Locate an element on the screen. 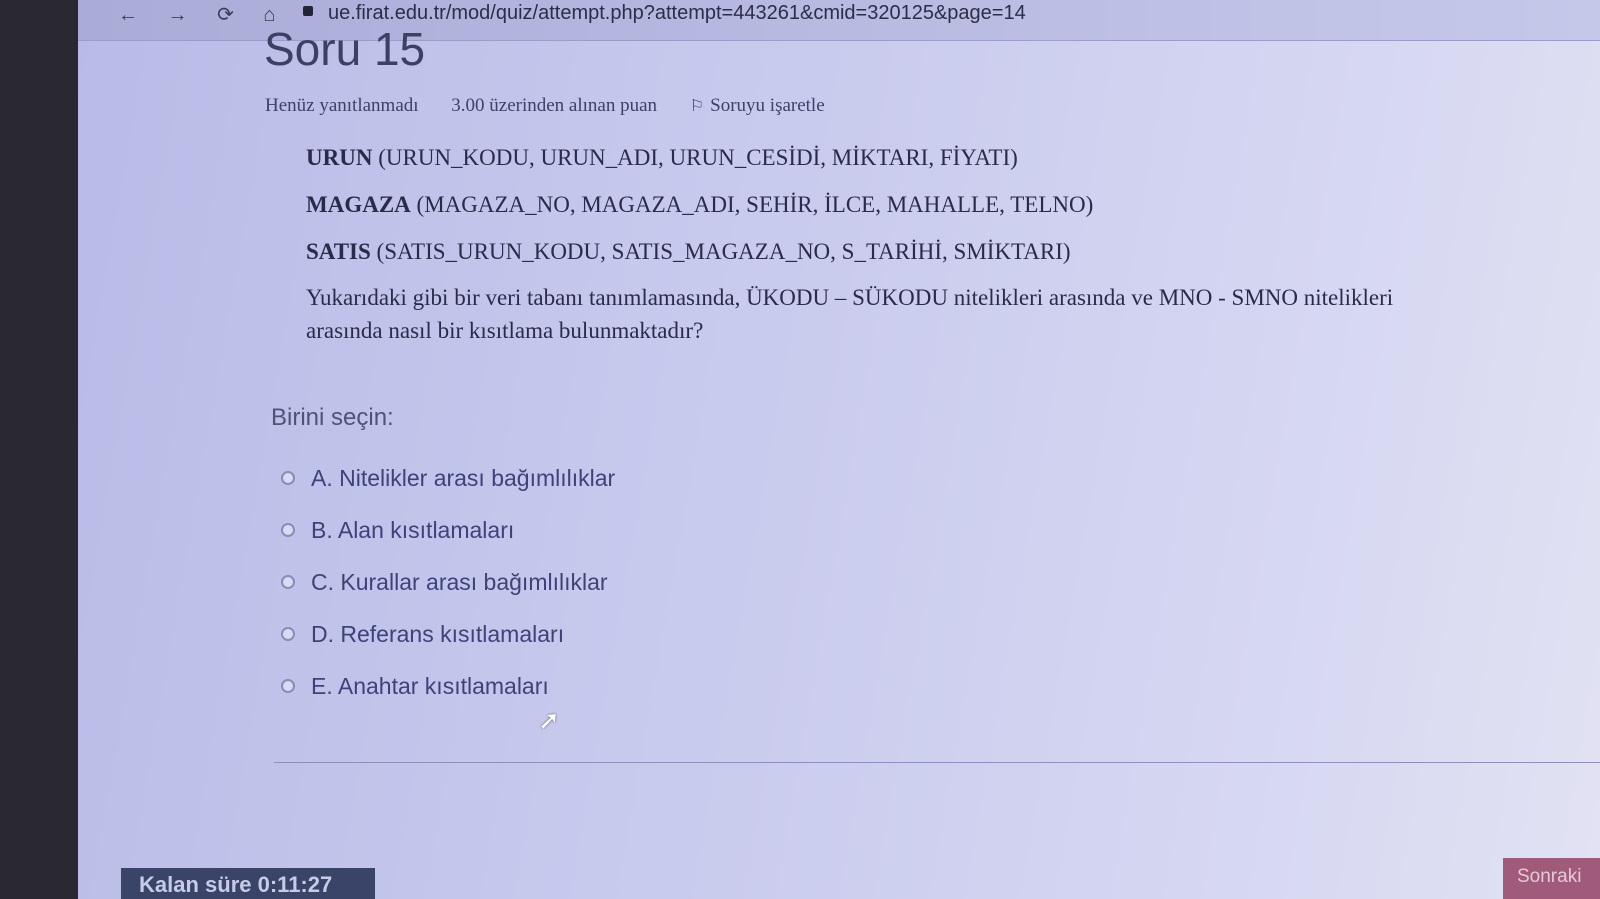  question-status: Henüz yanıtlanmadı is located at coordinates (342, 105).